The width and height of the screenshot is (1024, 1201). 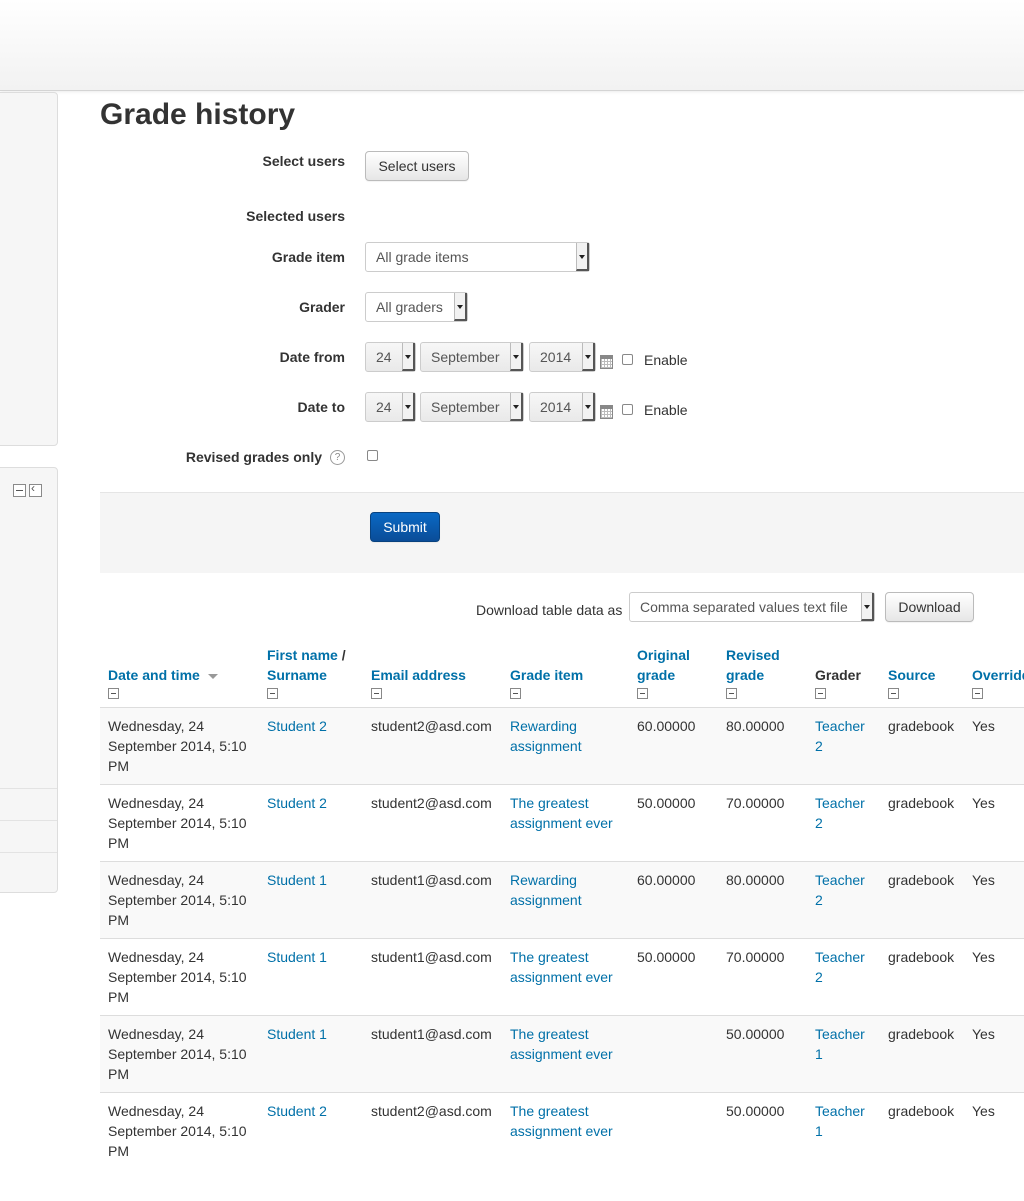 What do you see at coordinates (562, 532) in the screenshot?
I see `form-submit-area` at bounding box center [562, 532].